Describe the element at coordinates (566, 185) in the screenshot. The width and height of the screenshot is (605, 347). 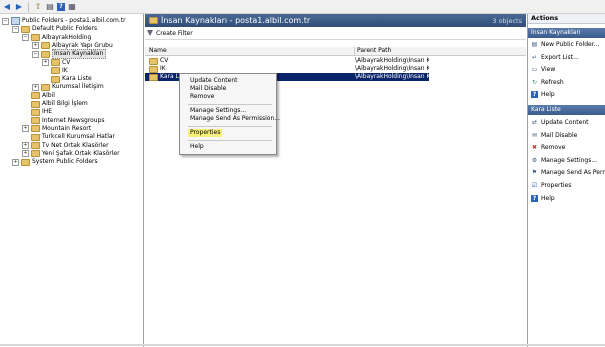
I see `action-item: ☑ Properties` at that location.